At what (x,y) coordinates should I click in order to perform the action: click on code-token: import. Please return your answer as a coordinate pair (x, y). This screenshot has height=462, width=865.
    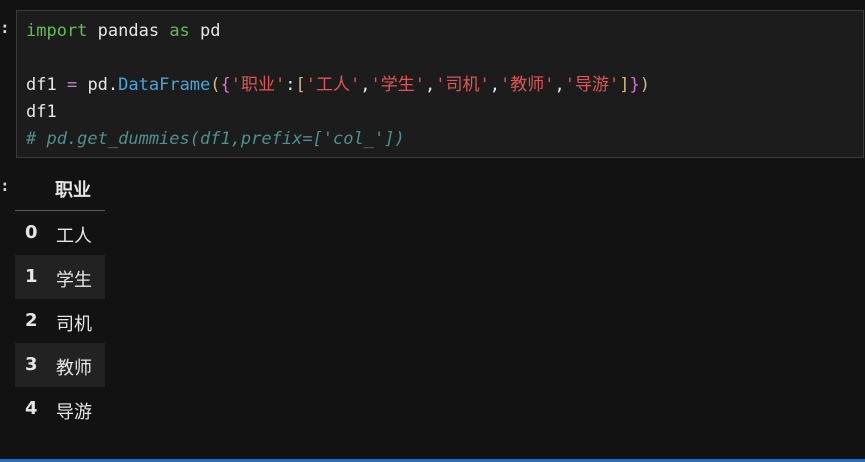
    Looking at the image, I should click on (57, 31).